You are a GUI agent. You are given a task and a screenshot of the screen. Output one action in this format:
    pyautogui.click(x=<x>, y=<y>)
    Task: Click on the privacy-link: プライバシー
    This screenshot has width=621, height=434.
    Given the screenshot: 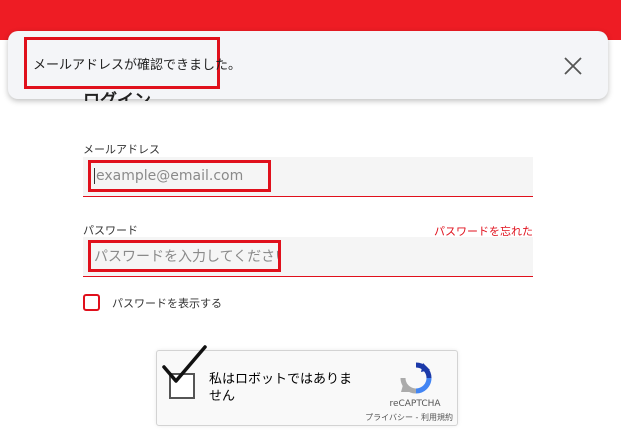 What is the action you would take?
    pyautogui.click(x=389, y=417)
    